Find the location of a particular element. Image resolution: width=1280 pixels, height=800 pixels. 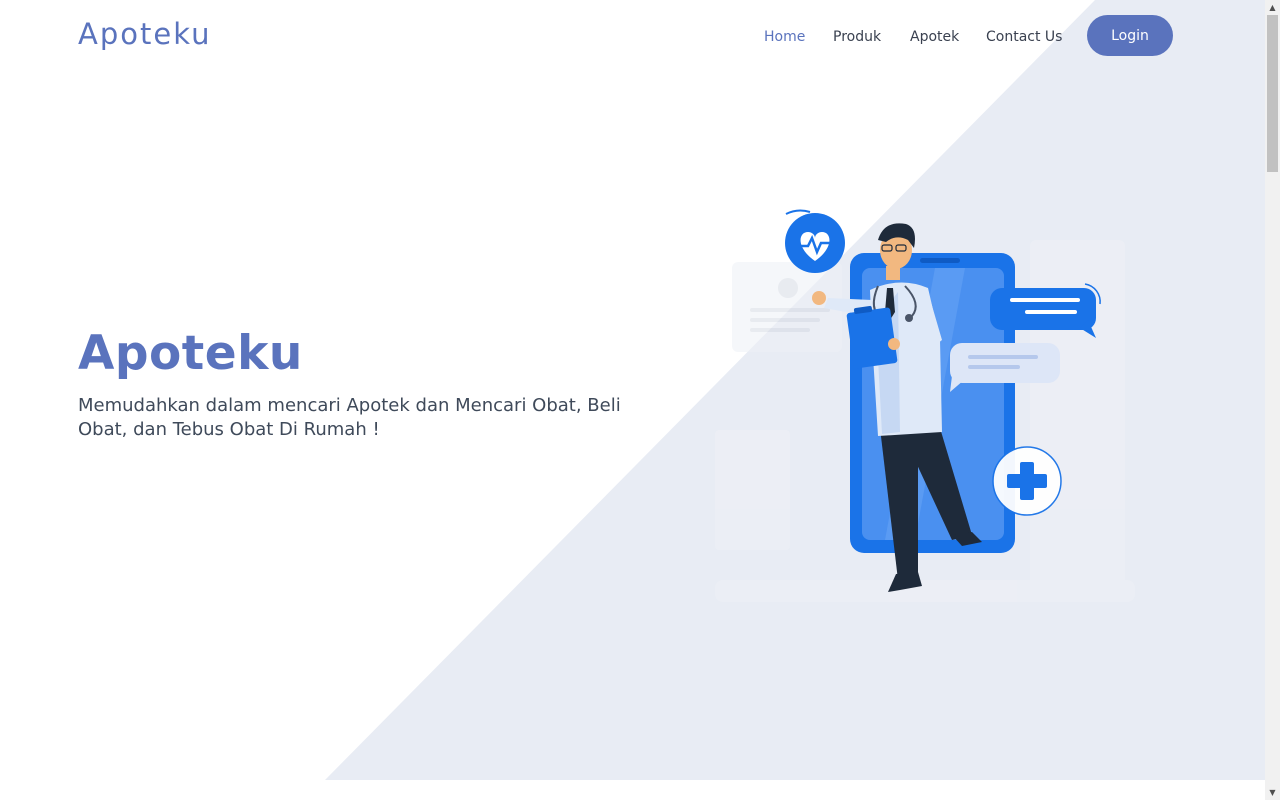

heartbeat-icon is located at coordinates (815, 241).